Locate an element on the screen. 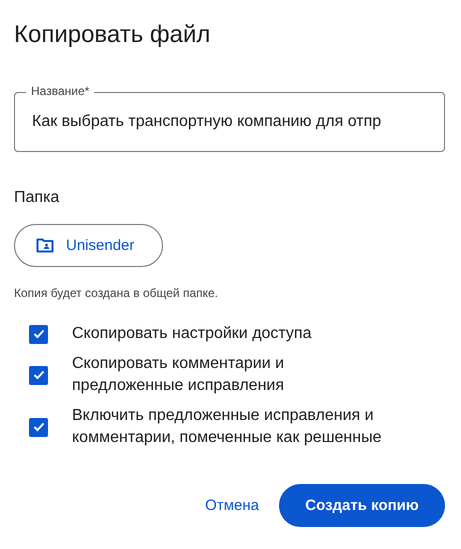 The image size is (461, 549). folder-note: Копия будет создана в общей папке. is located at coordinates (117, 293).